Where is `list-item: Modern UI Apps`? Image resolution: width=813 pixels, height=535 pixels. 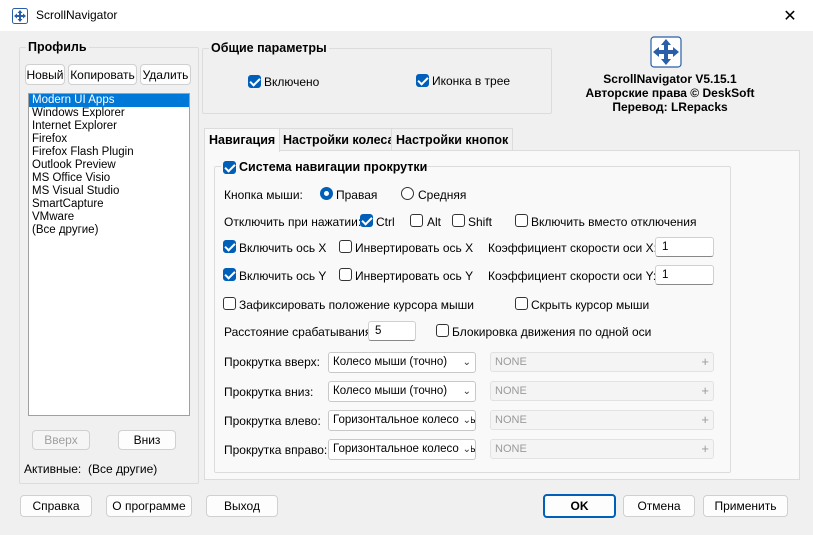
list-item: Modern UI Apps is located at coordinates (109, 100).